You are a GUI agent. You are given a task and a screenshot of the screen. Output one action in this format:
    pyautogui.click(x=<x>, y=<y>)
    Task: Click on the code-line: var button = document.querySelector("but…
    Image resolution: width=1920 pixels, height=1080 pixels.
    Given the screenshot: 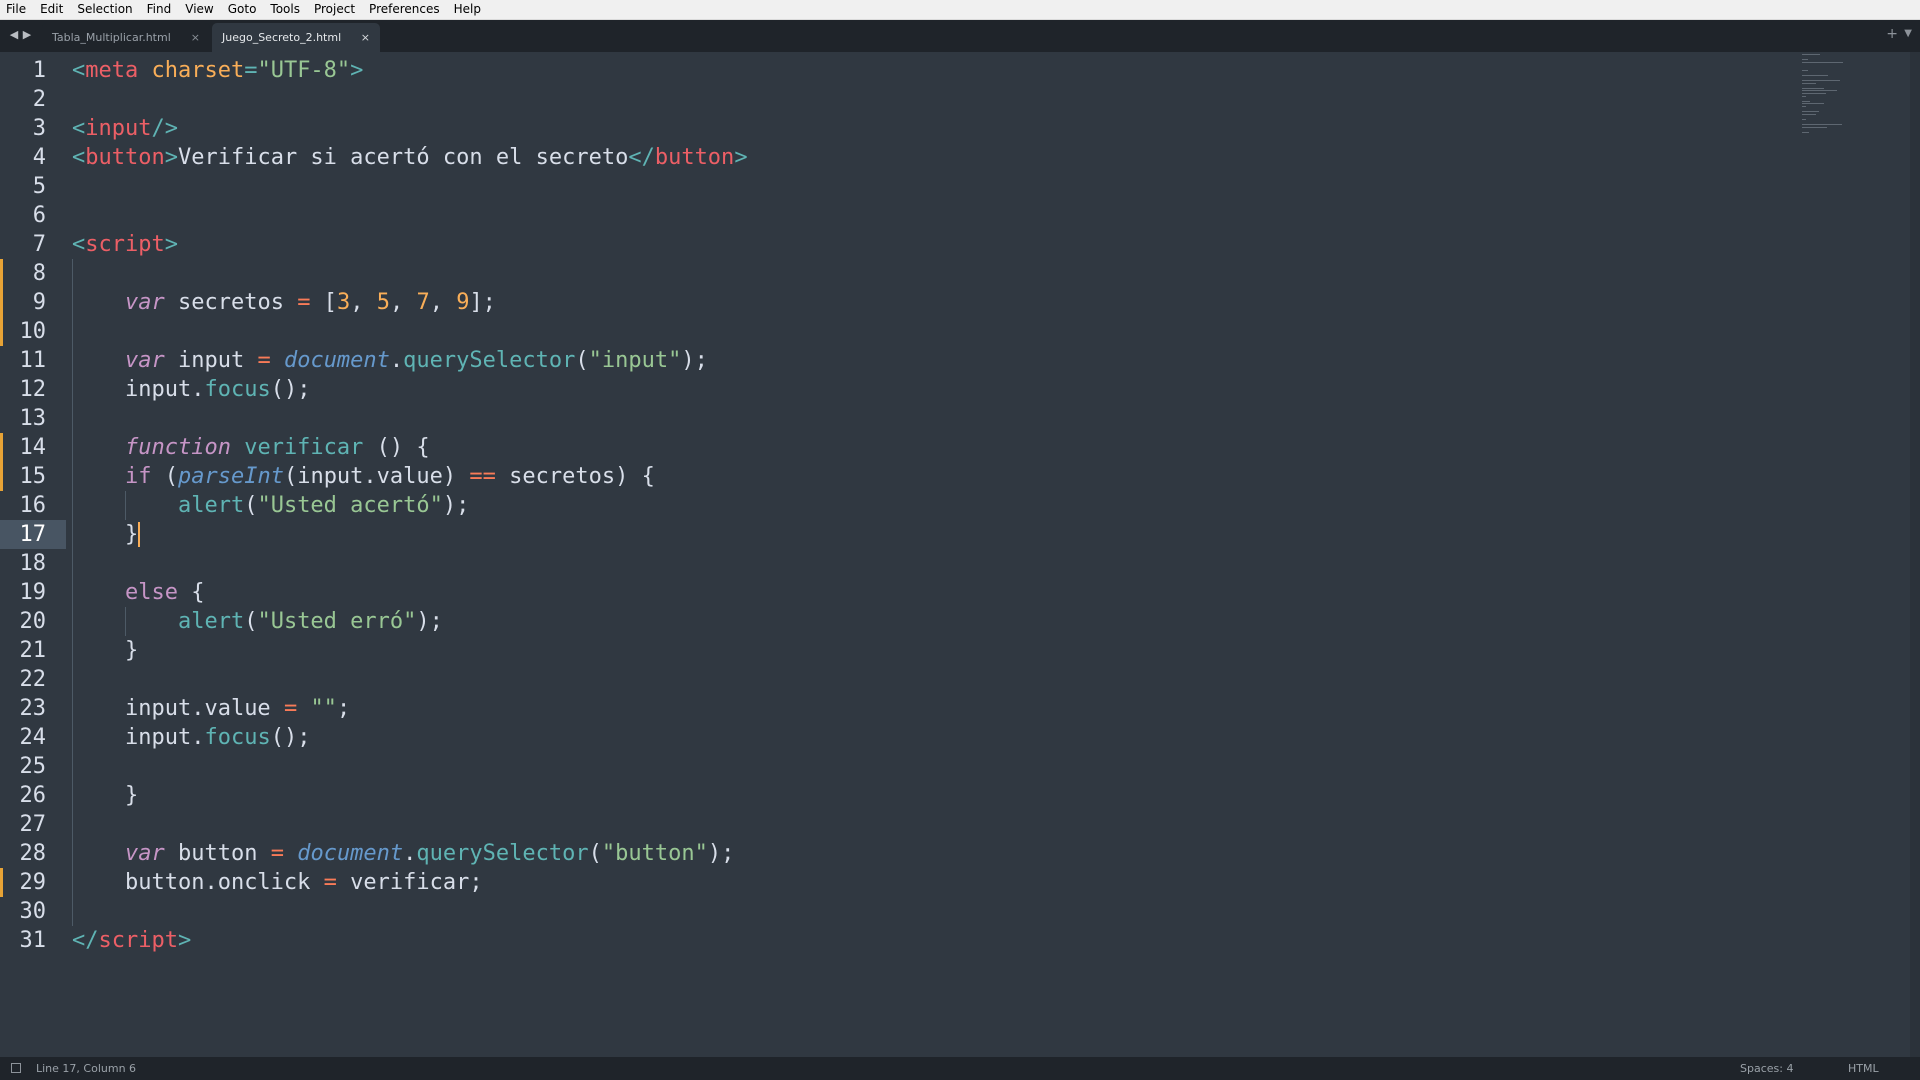 What is the action you would take?
    pyautogui.click(x=403, y=853)
    